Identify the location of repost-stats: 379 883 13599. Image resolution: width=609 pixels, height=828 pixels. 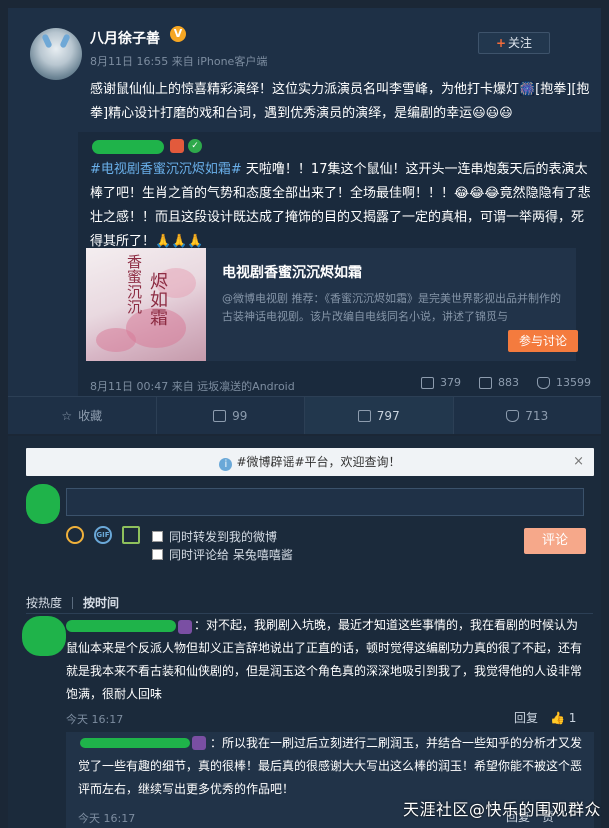
(506, 382).